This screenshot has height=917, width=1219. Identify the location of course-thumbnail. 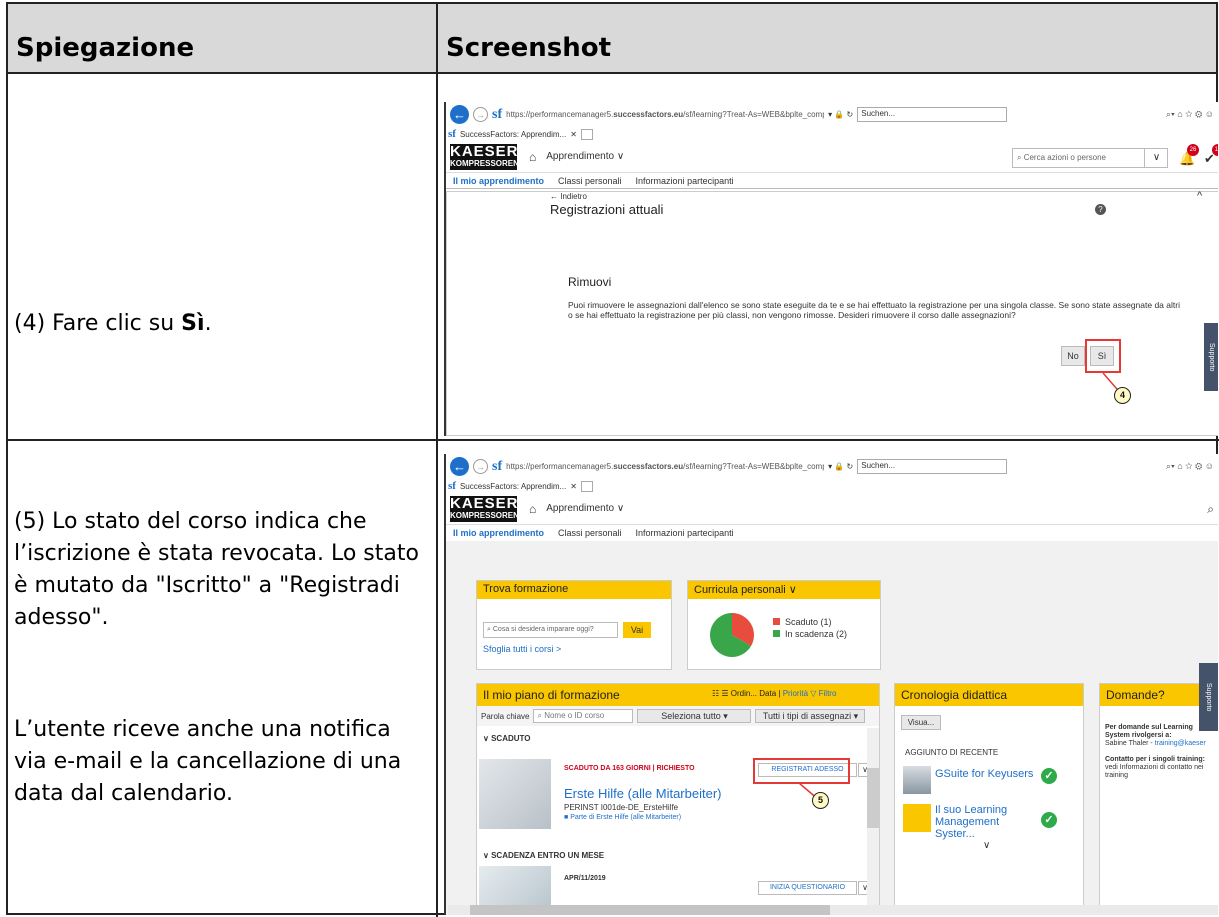
(515, 794).